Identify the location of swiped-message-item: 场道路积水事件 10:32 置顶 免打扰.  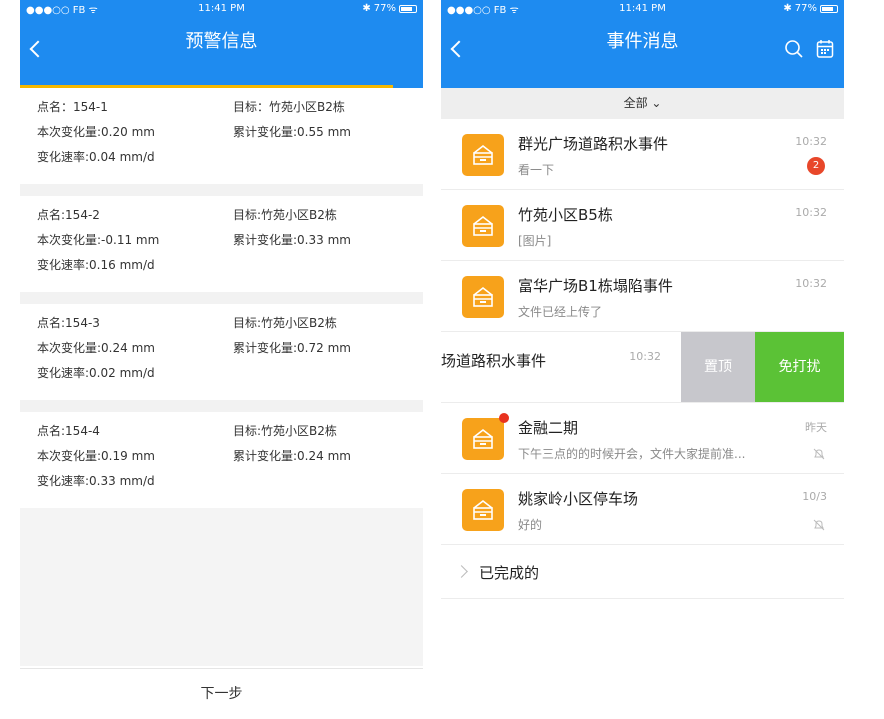
(642, 367).